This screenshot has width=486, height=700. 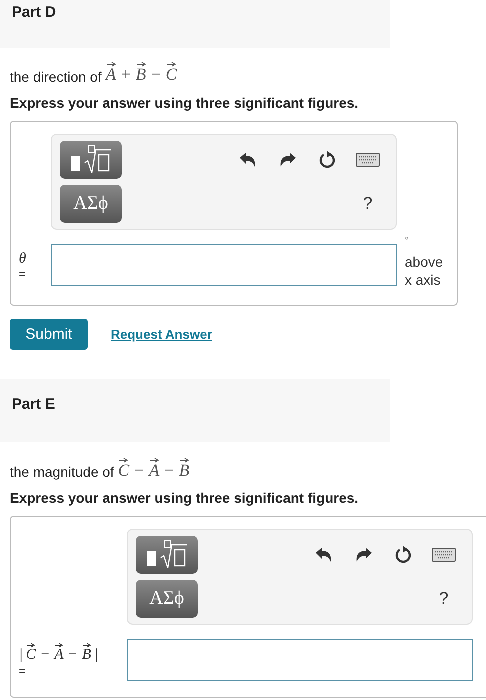 I want to click on part-title: Part D, so click(x=34, y=12).